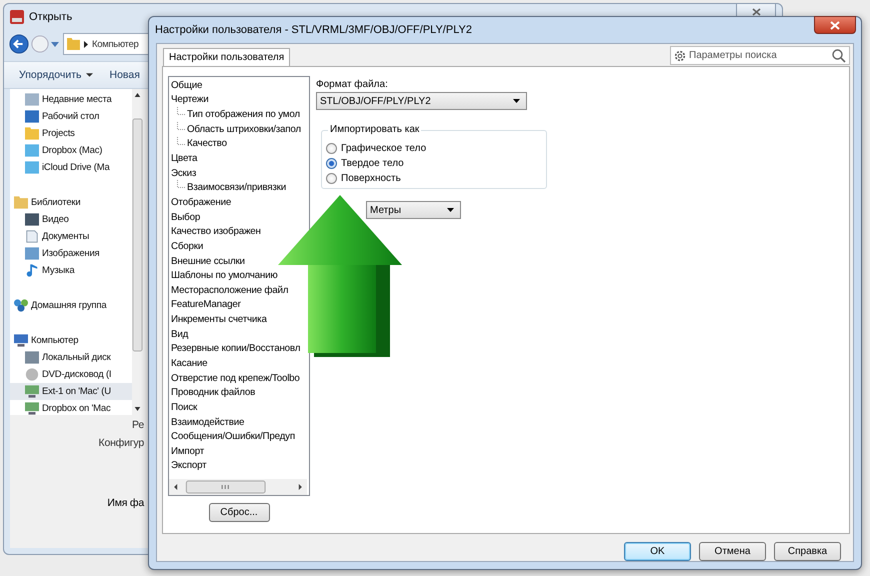 The height and width of the screenshot is (576, 870). Describe the element at coordinates (71, 270) in the screenshot. I see `nav-item: Музыка` at that location.